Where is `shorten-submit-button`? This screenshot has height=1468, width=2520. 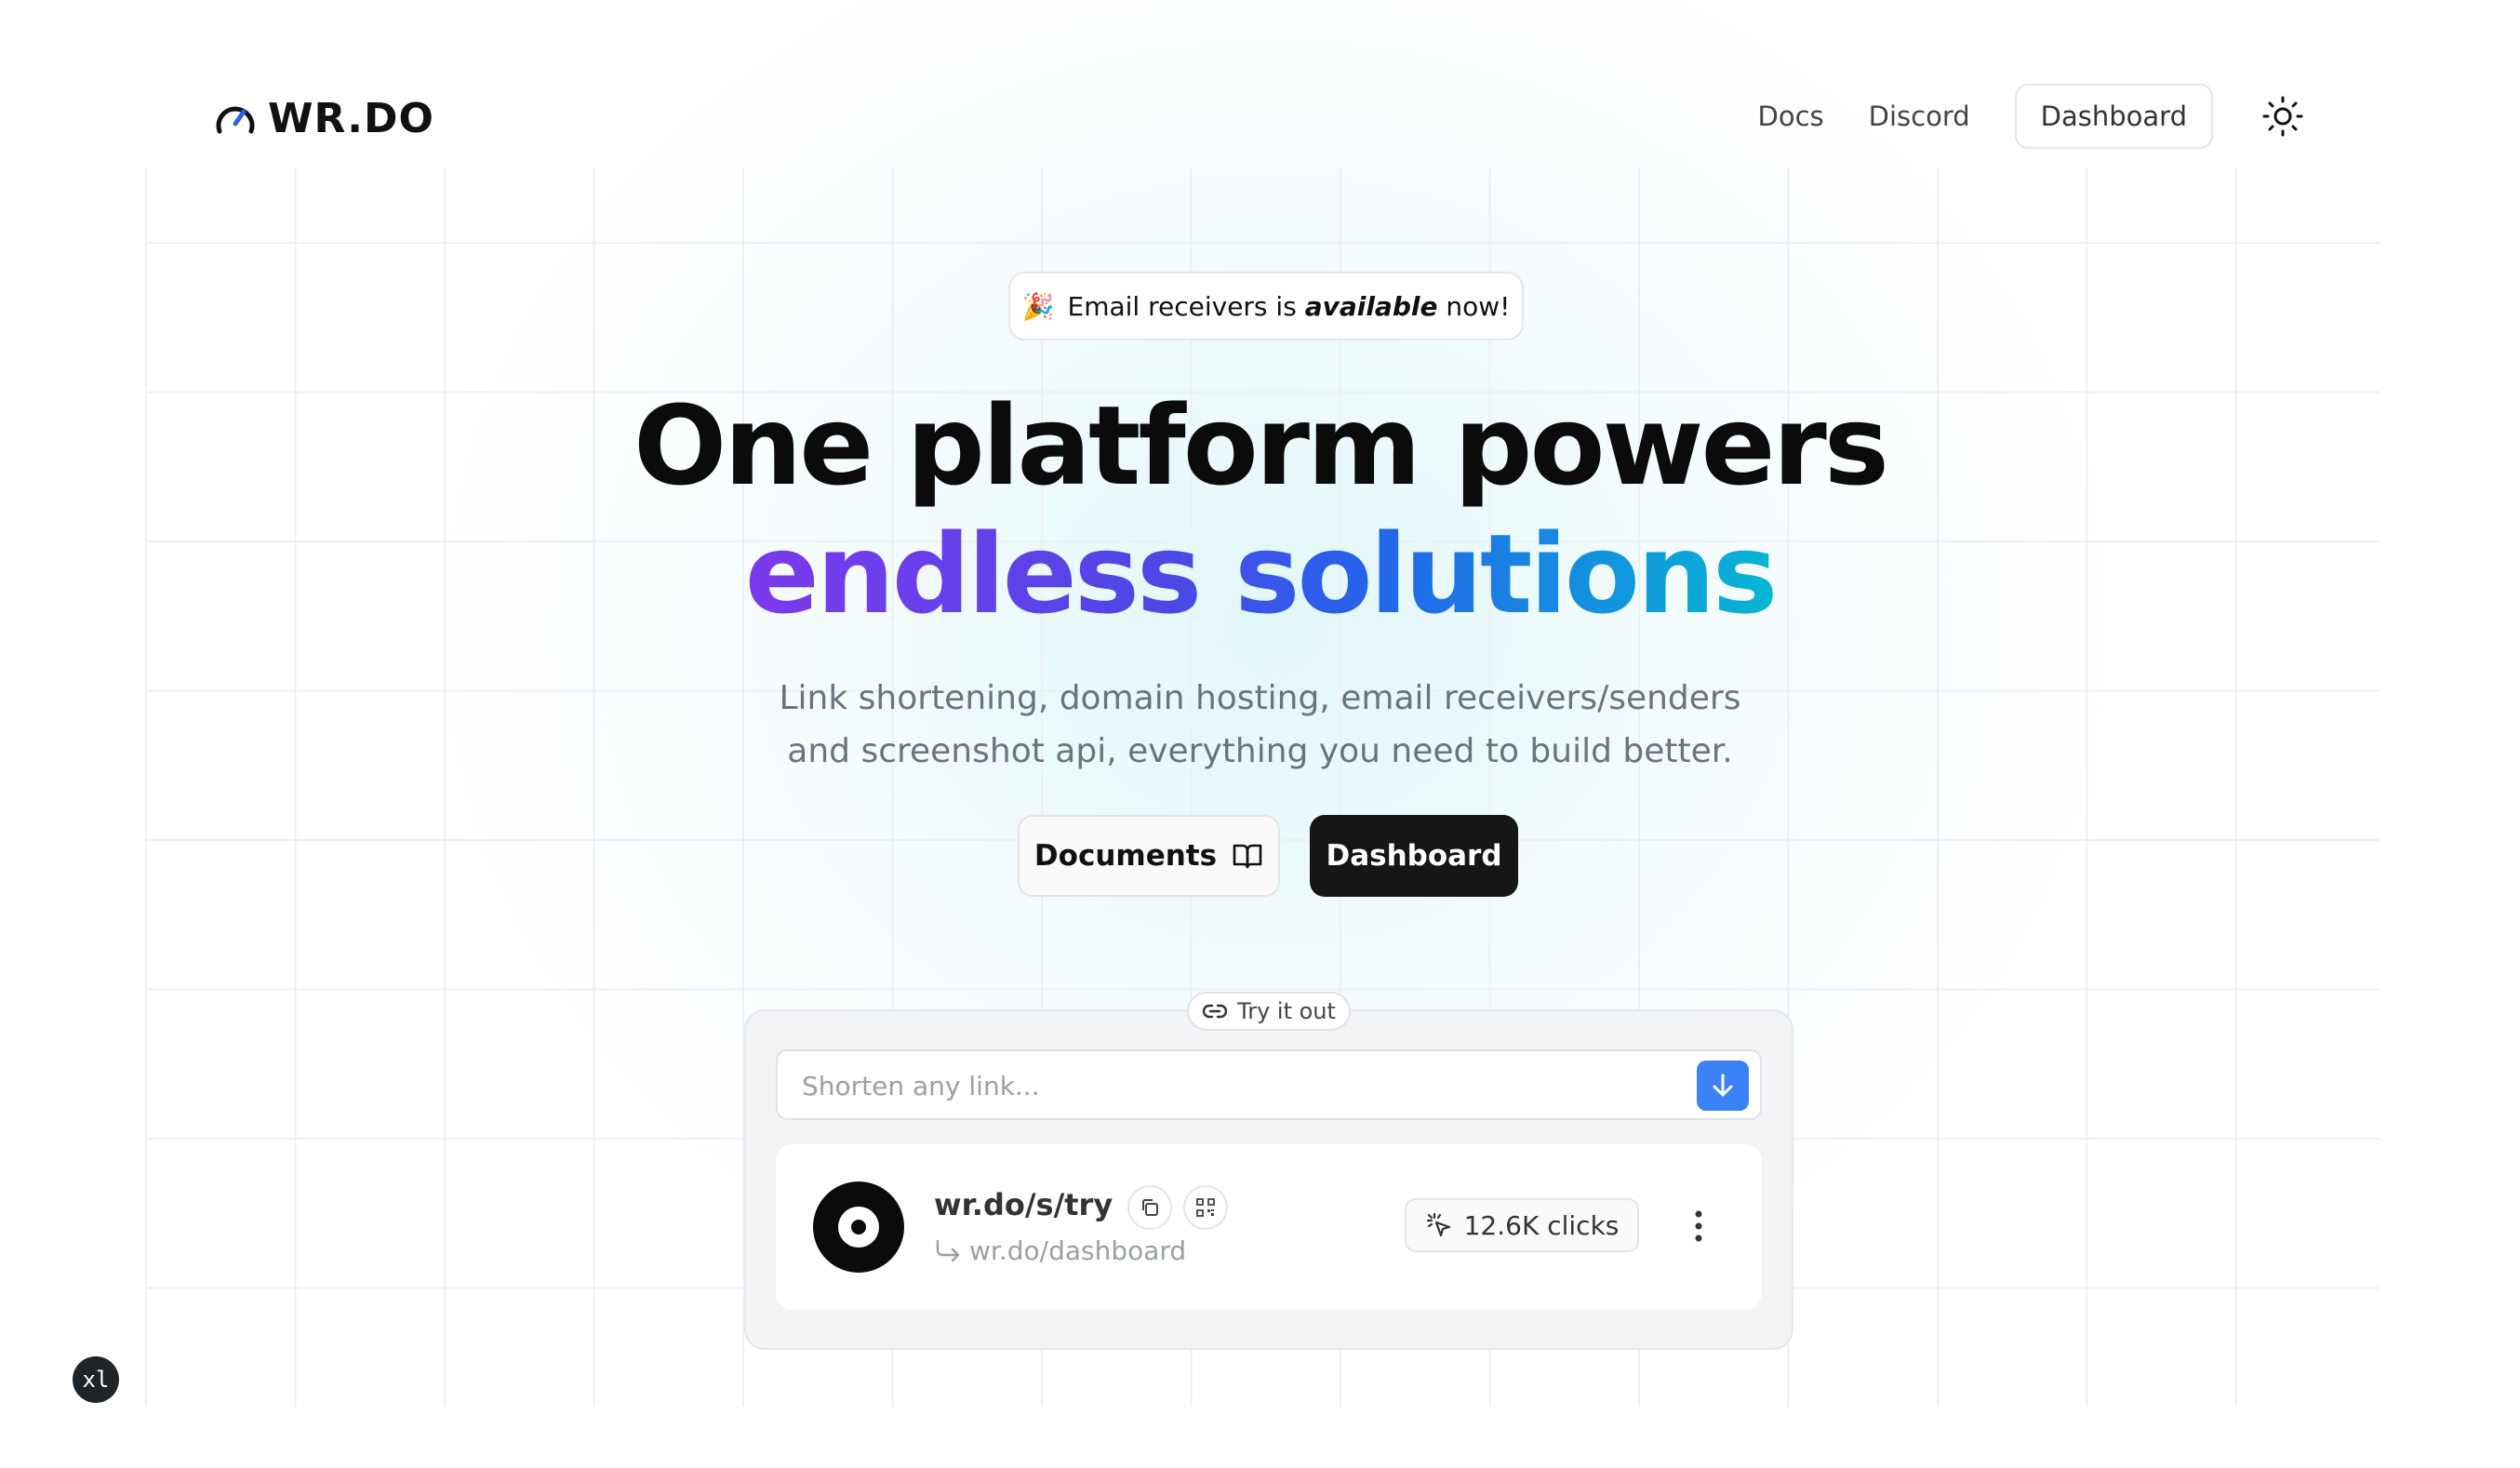
shorten-submit-button is located at coordinates (1723, 1086).